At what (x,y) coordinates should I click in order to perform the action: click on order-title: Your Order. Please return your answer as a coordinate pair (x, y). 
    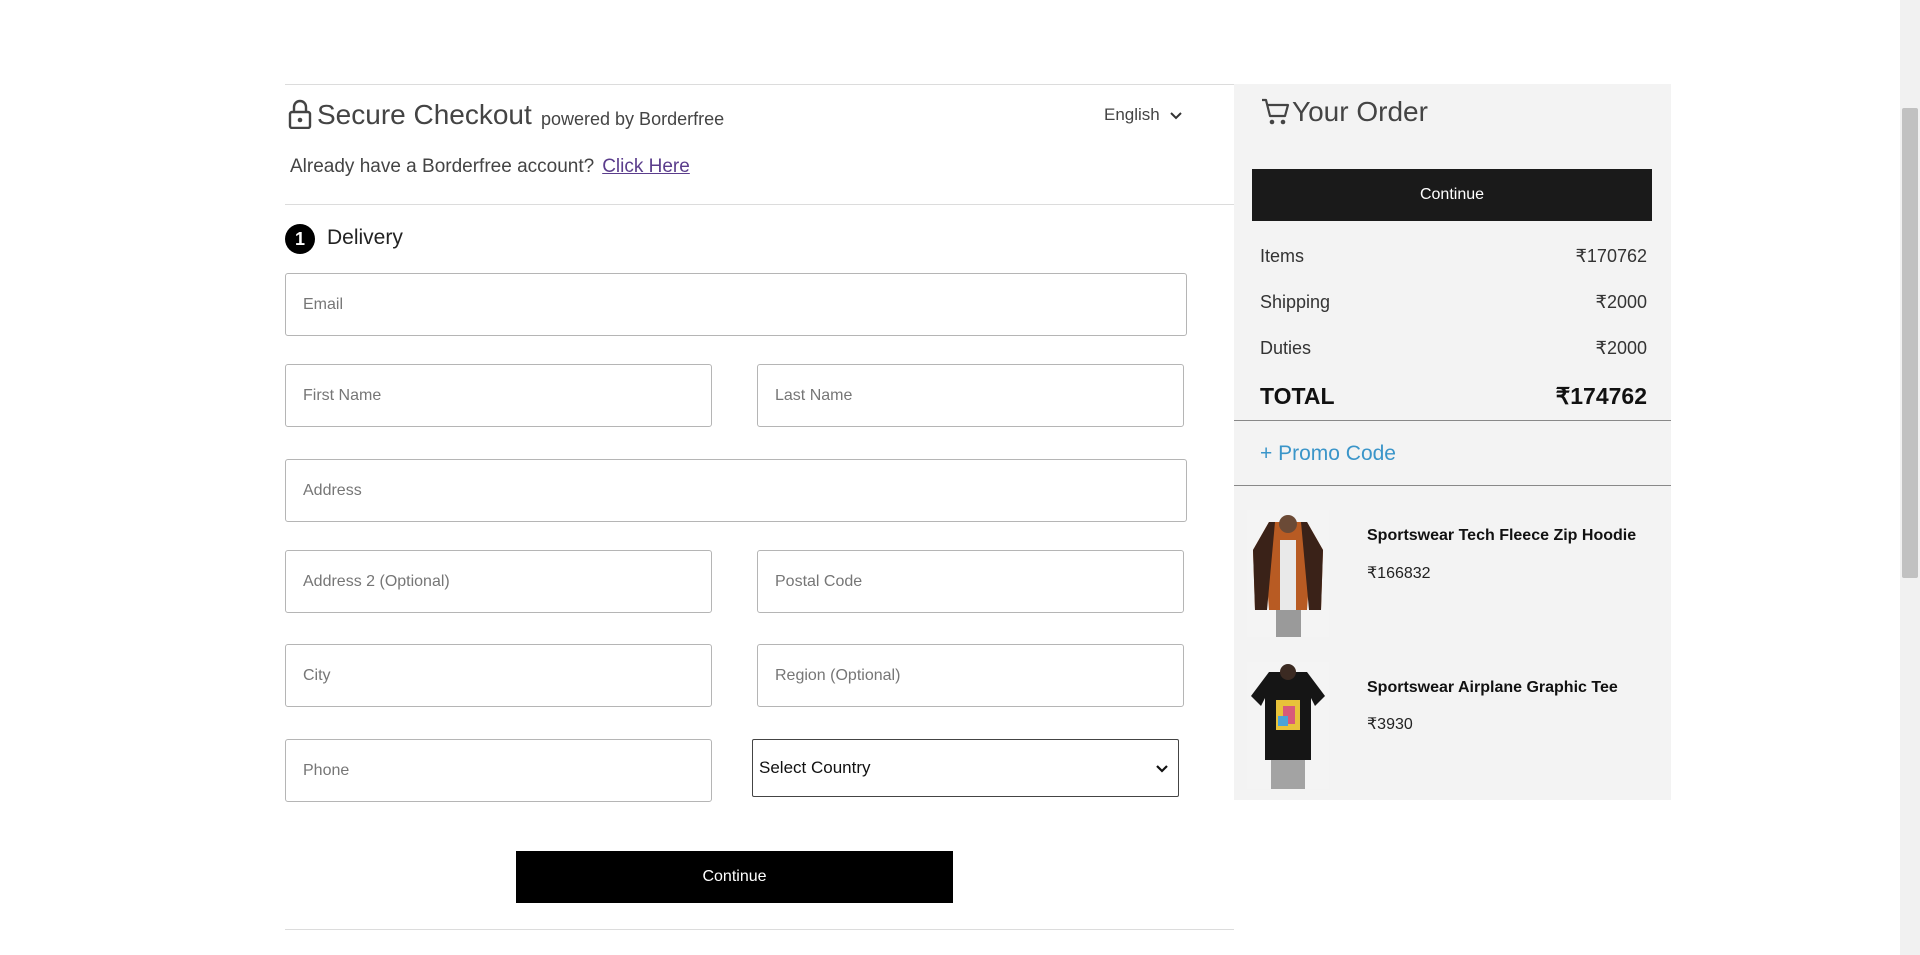
    Looking at the image, I should click on (1360, 111).